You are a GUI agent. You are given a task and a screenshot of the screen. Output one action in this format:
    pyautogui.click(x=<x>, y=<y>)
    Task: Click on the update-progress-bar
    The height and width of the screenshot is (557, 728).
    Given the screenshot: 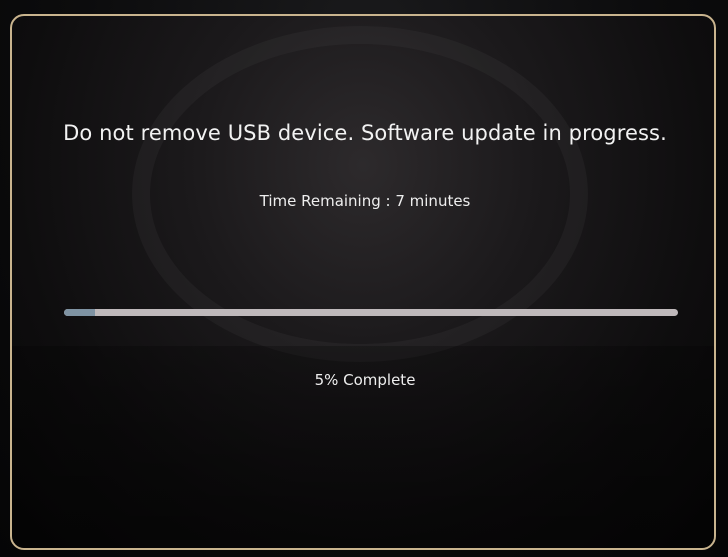 What is the action you would take?
    pyautogui.click(x=371, y=312)
    